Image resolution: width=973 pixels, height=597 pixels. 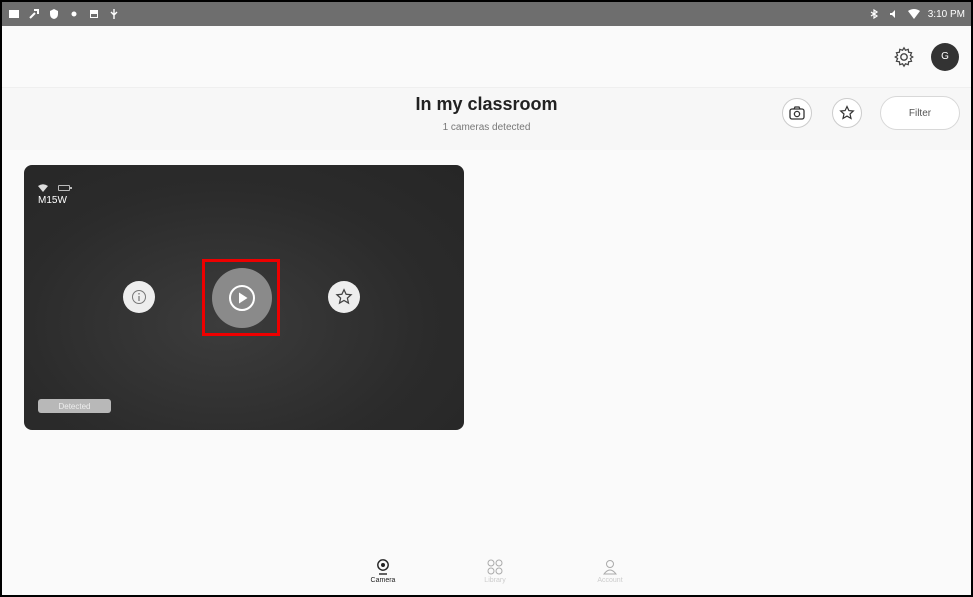 I want to click on nav-account-tab: Account, so click(x=610, y=571).